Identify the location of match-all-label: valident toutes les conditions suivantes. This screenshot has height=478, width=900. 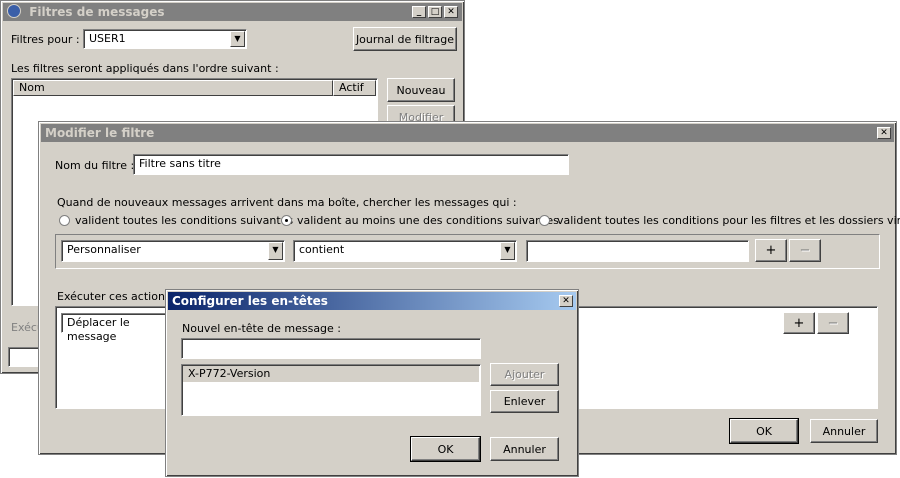
(184, 220).